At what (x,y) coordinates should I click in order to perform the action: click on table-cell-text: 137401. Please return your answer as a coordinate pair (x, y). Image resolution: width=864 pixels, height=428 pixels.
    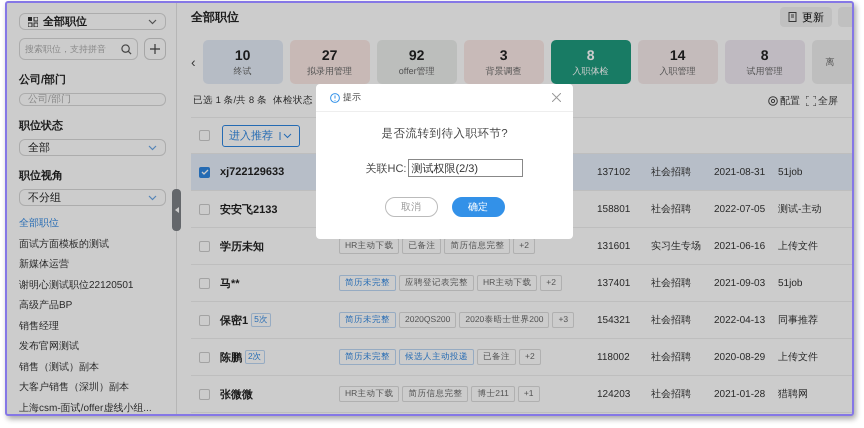
    Looking at the image, I should click on (614, 283).